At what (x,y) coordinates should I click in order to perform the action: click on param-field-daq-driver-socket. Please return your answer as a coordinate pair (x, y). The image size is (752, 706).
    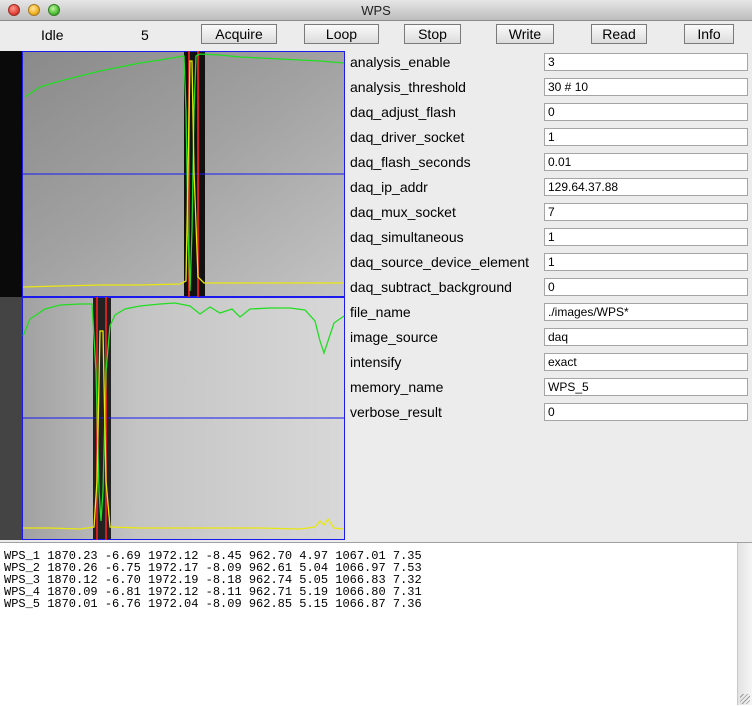
    Looking at the image, I should click on (646, 137).